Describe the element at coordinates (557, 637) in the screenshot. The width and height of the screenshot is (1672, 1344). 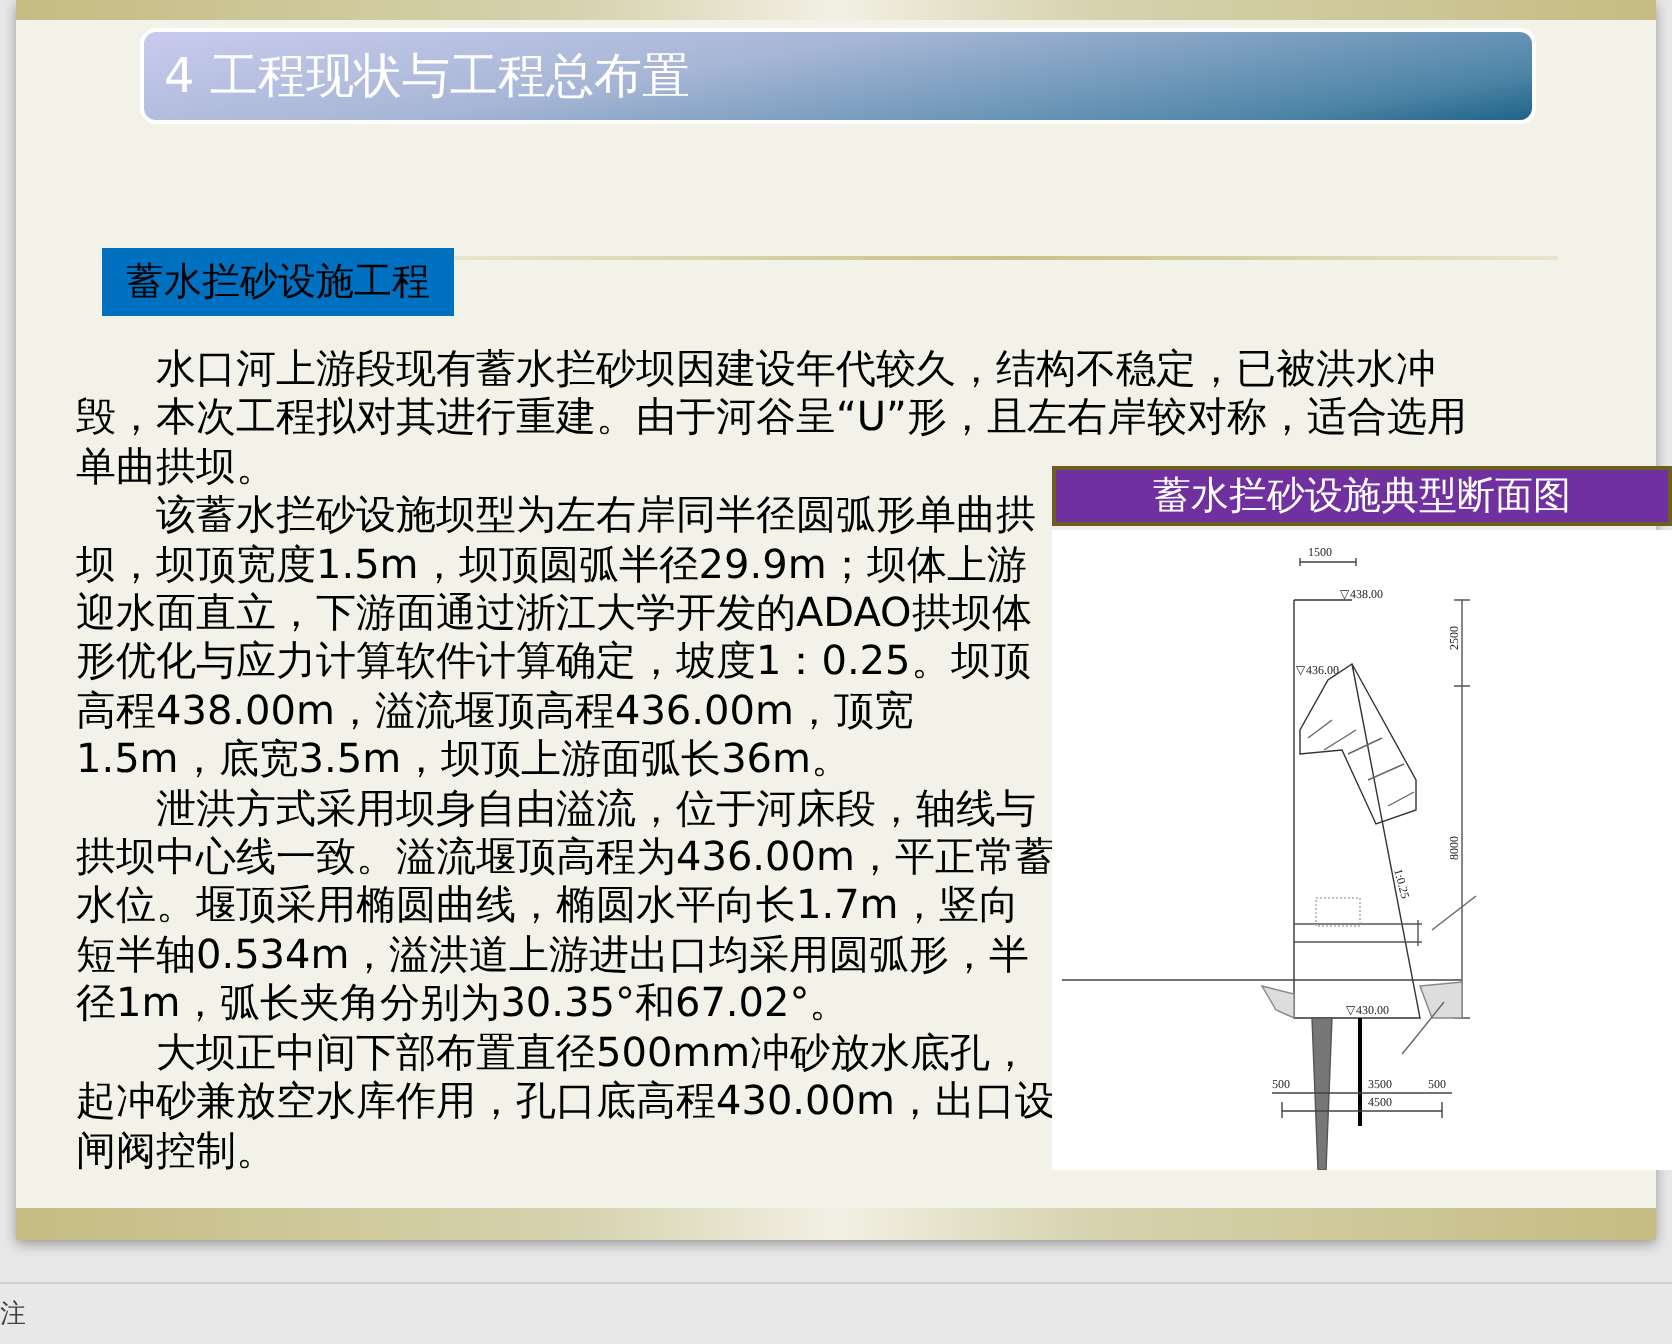
I see `body-paragraph: 该蓄水拦砂设施坝型为左右岸同半径圆弧形单曲拱坝，坝顶宽度1.5m，坝顶圆弧半径29.9m；坝体上游迎水面直立，下游面通过浙江大学开发的ADAO拱坝体形优化与应力计算软件计算确定，坡度1：0.25。坝顶高程438.00m，溢流堰顶高程436.00m，顶宽1.5m，底宽3.5m，坝顶上游面弧长36m。` at that location.